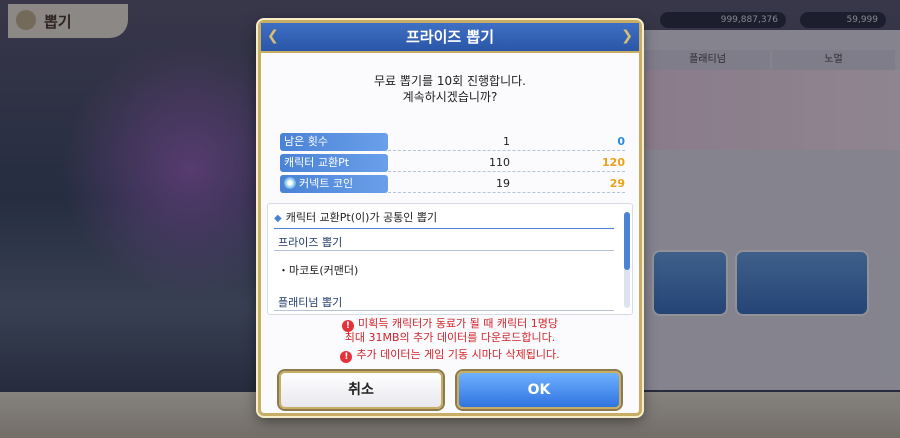 This screenshot has height=438, width=900. What do you see at coordinates (450, 324) in the screenshot?
I see `warning-line-1: ! 미획득 캐릭터가 동료가 될 때 캐릭터 1명당` at bounding box center [450, 324].